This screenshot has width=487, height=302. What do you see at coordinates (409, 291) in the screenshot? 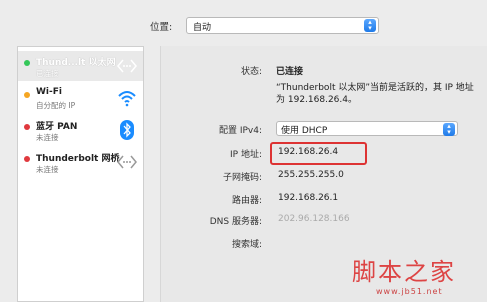
I see `watermark-url: www.jb51.net` at bounding box center [409, 291].